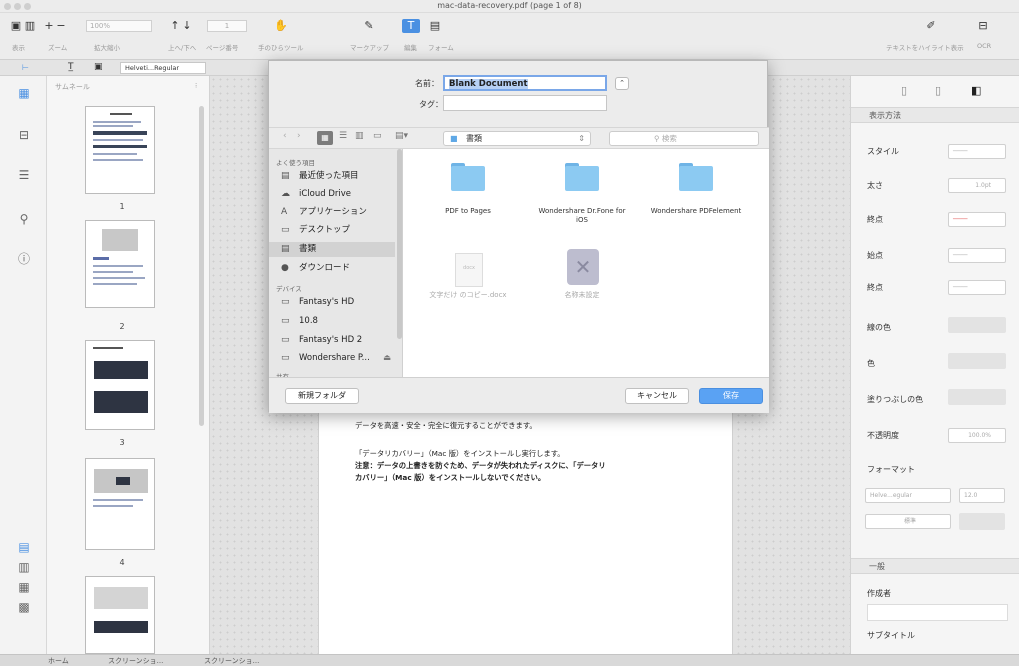 Image resolution: width=1019 pixels, height=666 pixels. Describe the element at coordinates (25, 67) in the screenshot. I see `sidebar-toggle-icon: ⊢` at that location.